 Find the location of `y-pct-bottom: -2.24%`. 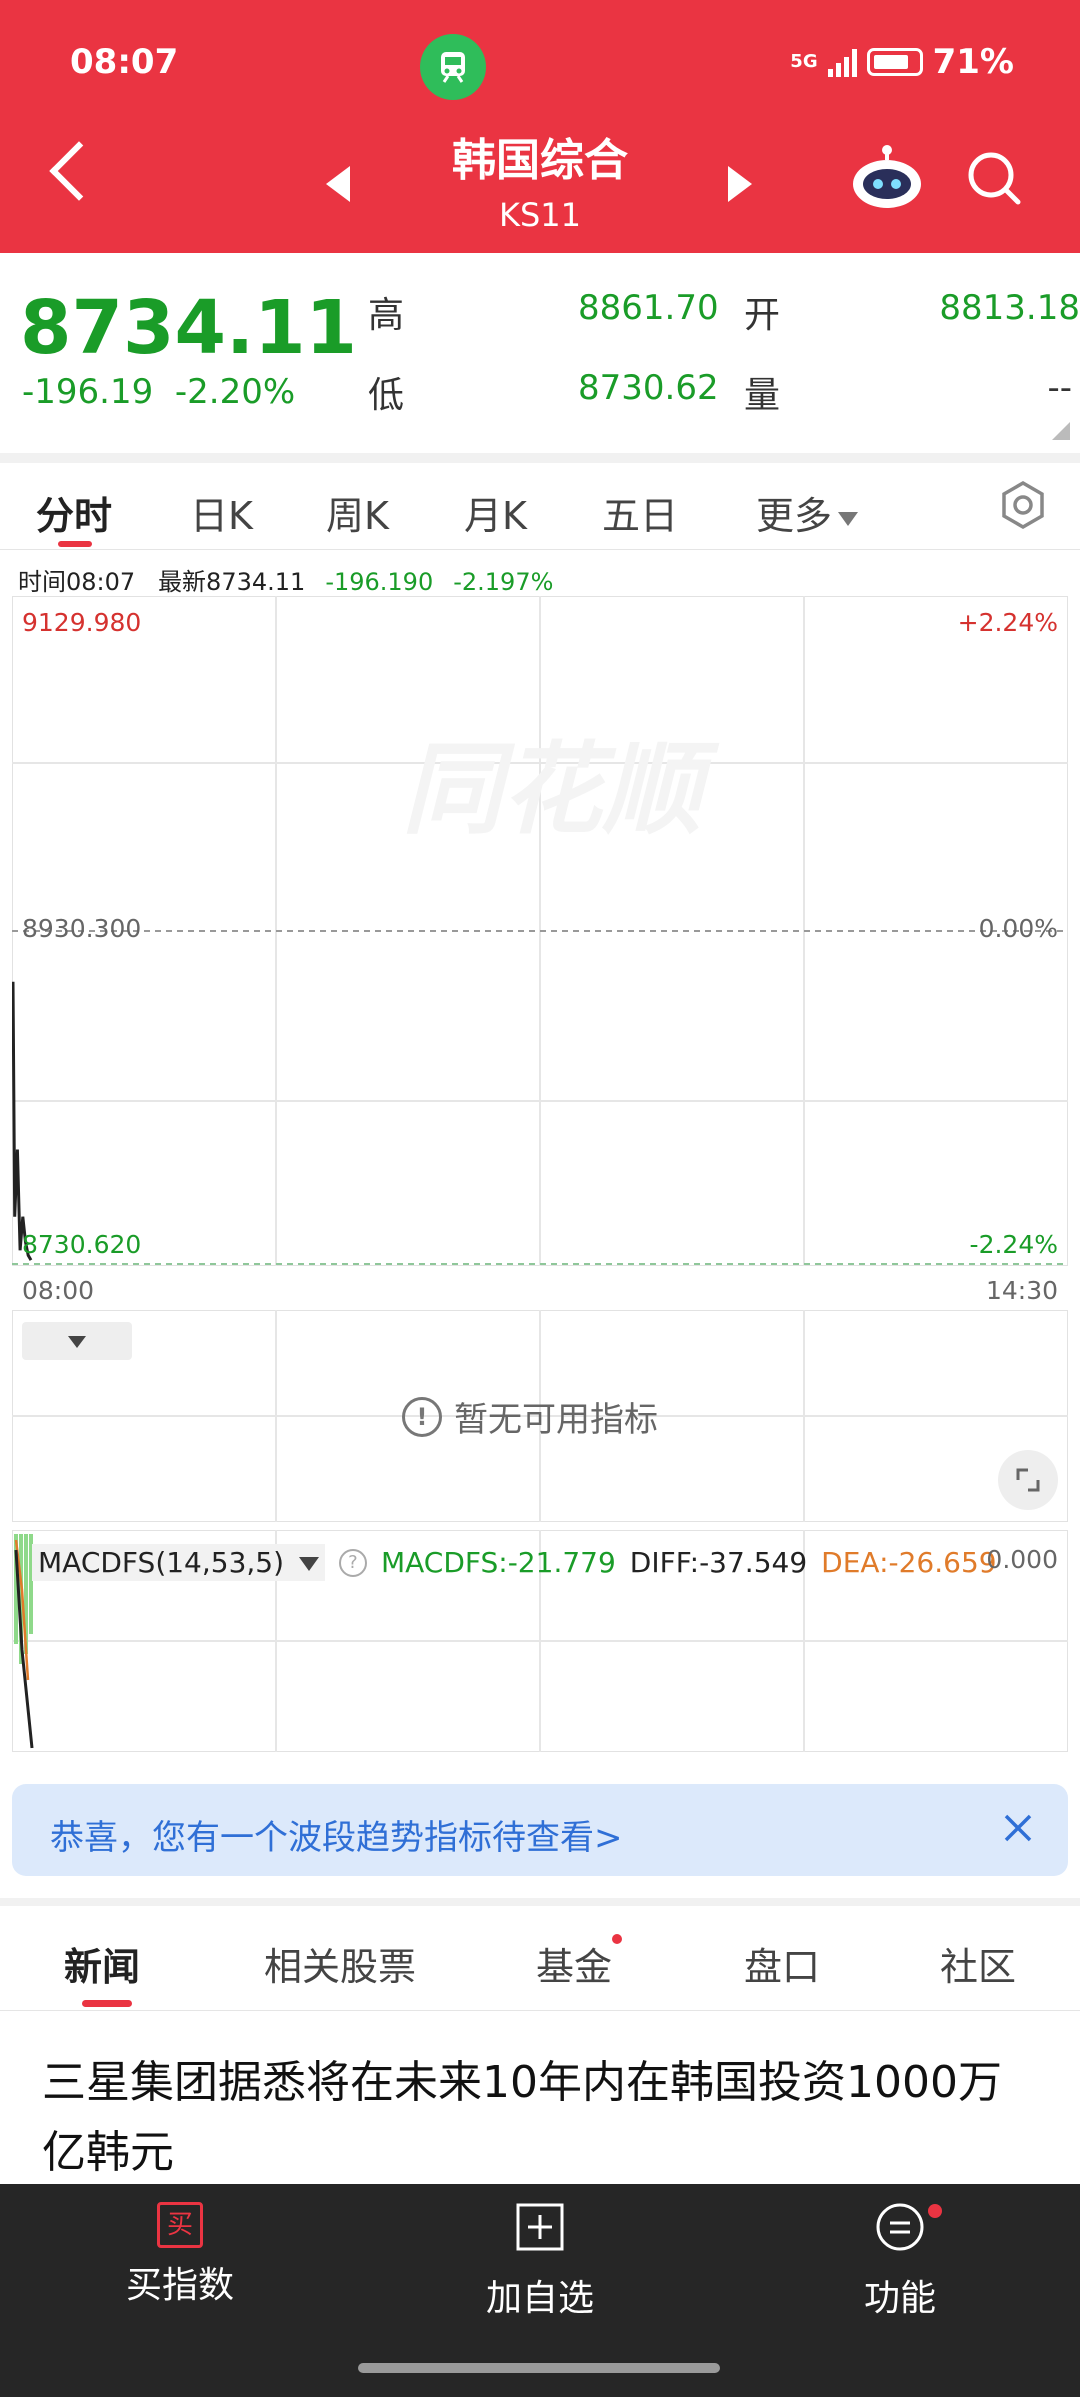

y-pct-bottom: -2.24% is located at coordinates (1013, 1244).